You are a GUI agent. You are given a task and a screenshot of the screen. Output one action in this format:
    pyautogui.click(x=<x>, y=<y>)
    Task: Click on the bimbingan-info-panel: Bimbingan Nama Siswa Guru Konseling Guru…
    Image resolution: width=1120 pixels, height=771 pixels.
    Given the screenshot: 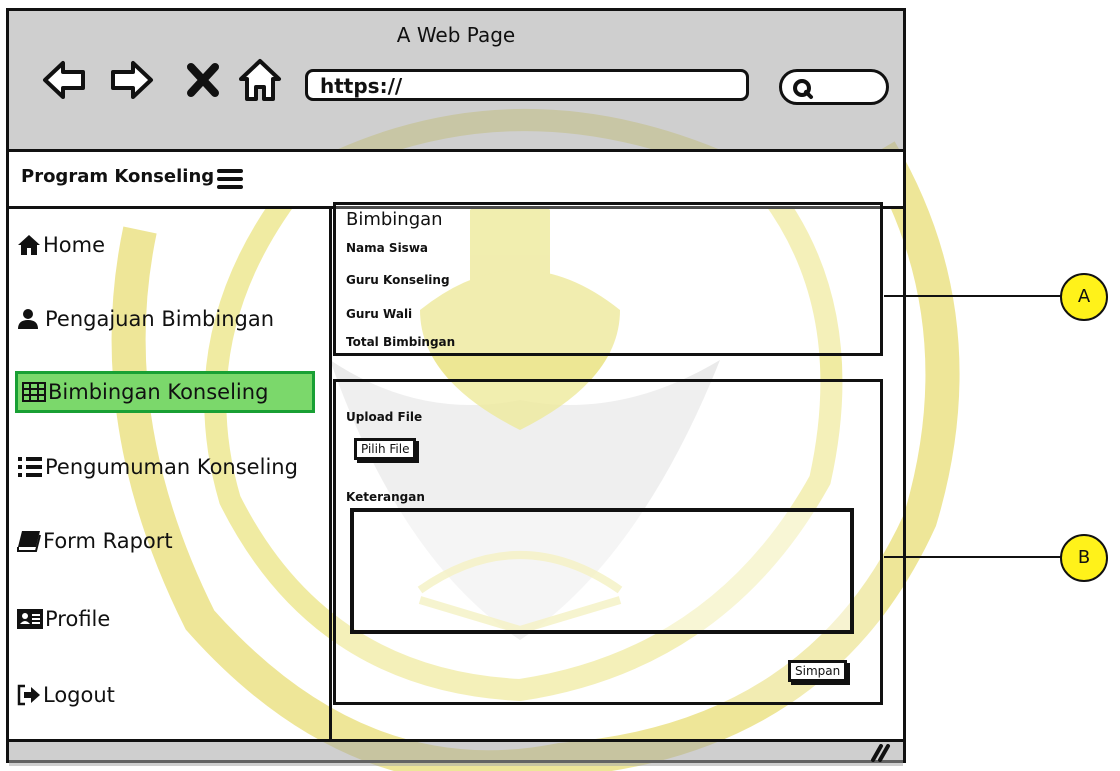 What is the action you would take?
    pyautogui.click(x=608, y=279)
    